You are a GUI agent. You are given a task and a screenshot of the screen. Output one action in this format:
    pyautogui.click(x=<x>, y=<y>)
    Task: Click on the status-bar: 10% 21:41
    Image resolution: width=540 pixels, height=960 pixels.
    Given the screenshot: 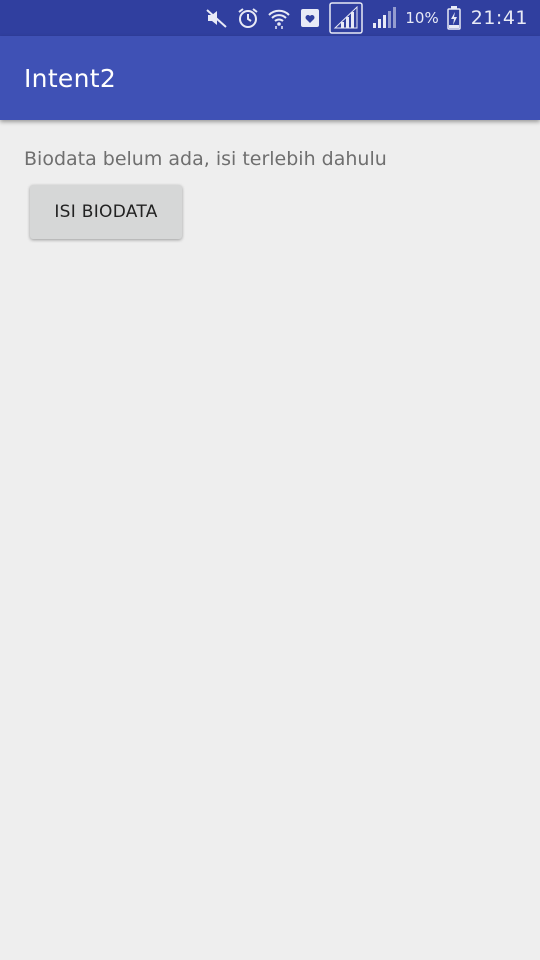 What is the action you would take?
    pyautogui.click(x=270, y=18)
    